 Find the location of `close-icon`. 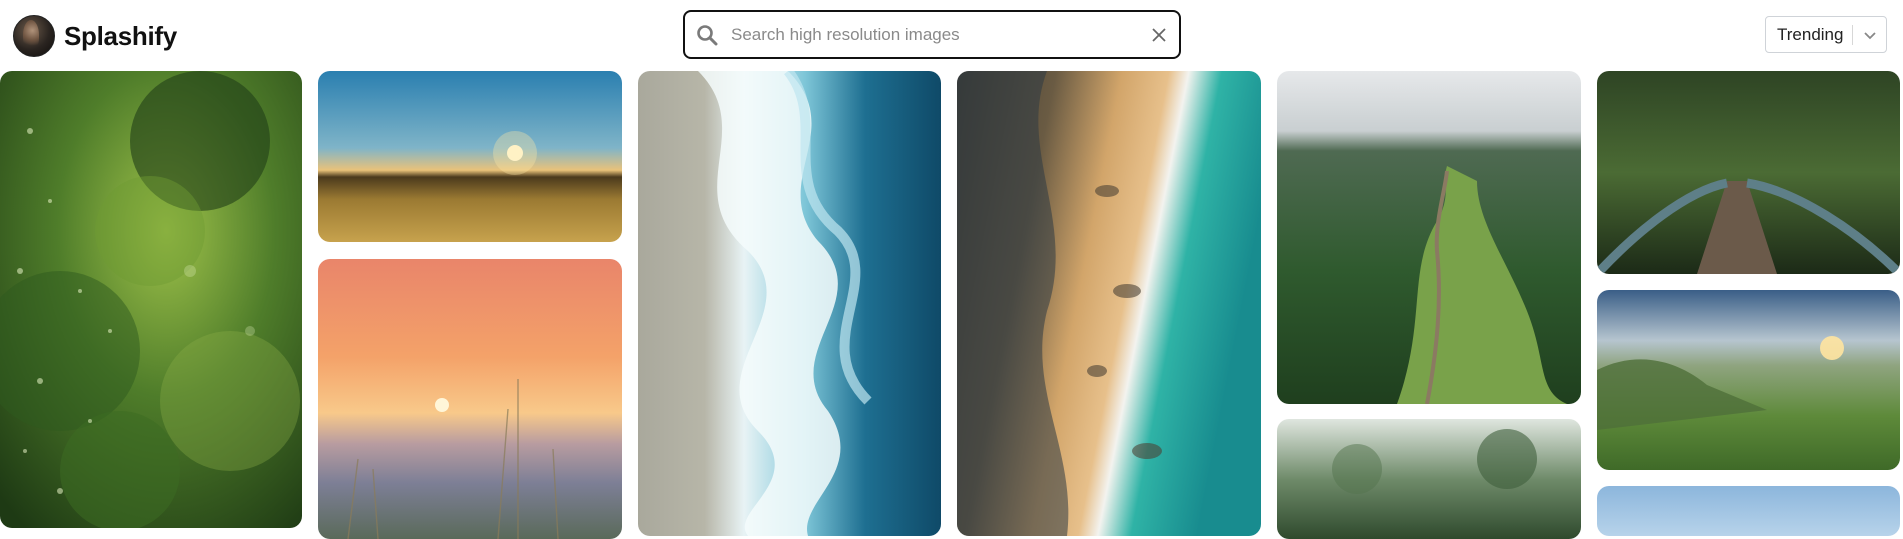

close-icon is located at coordinates (1159, 35).